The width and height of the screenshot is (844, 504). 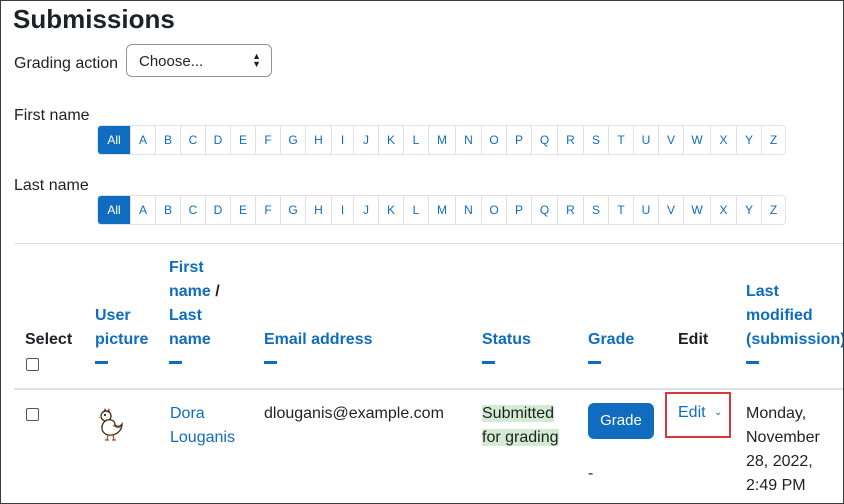 What do you see at coordinates (591, 473) in the screenshot?
I see `grade-value: -` at bounding box center [591, 473].